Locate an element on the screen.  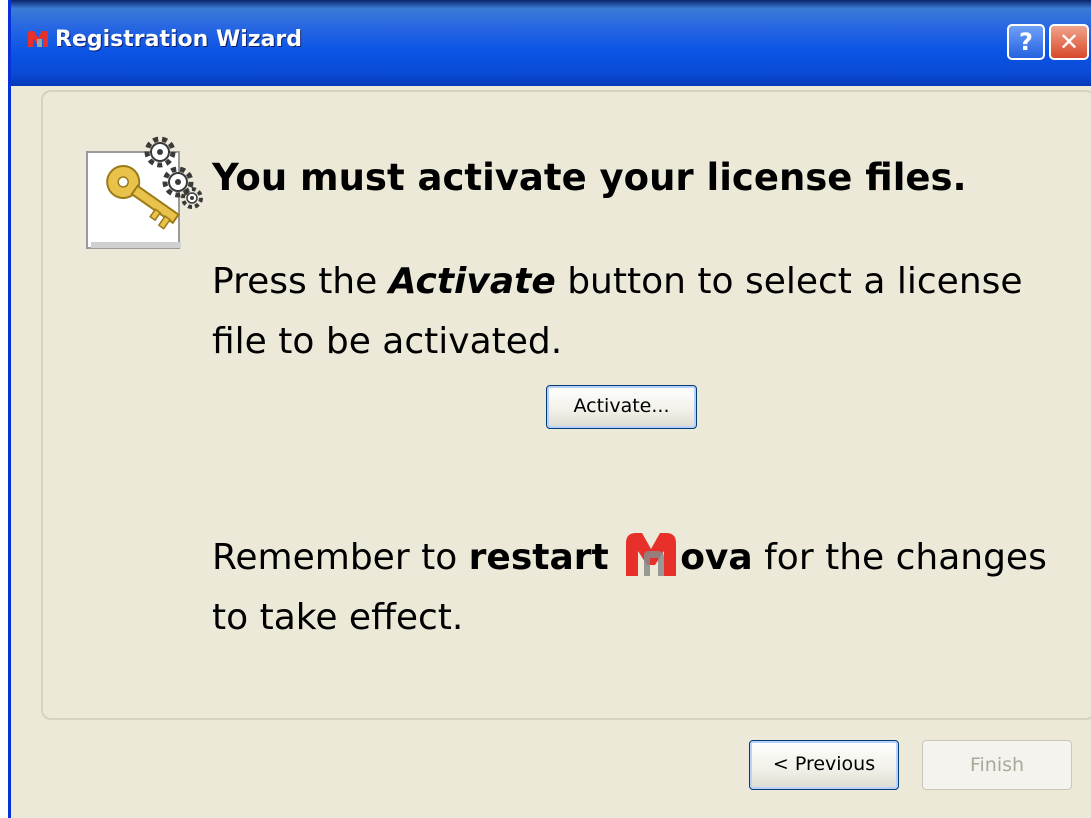
instruction-prefix: Press the is located at coordinates (300, 281).